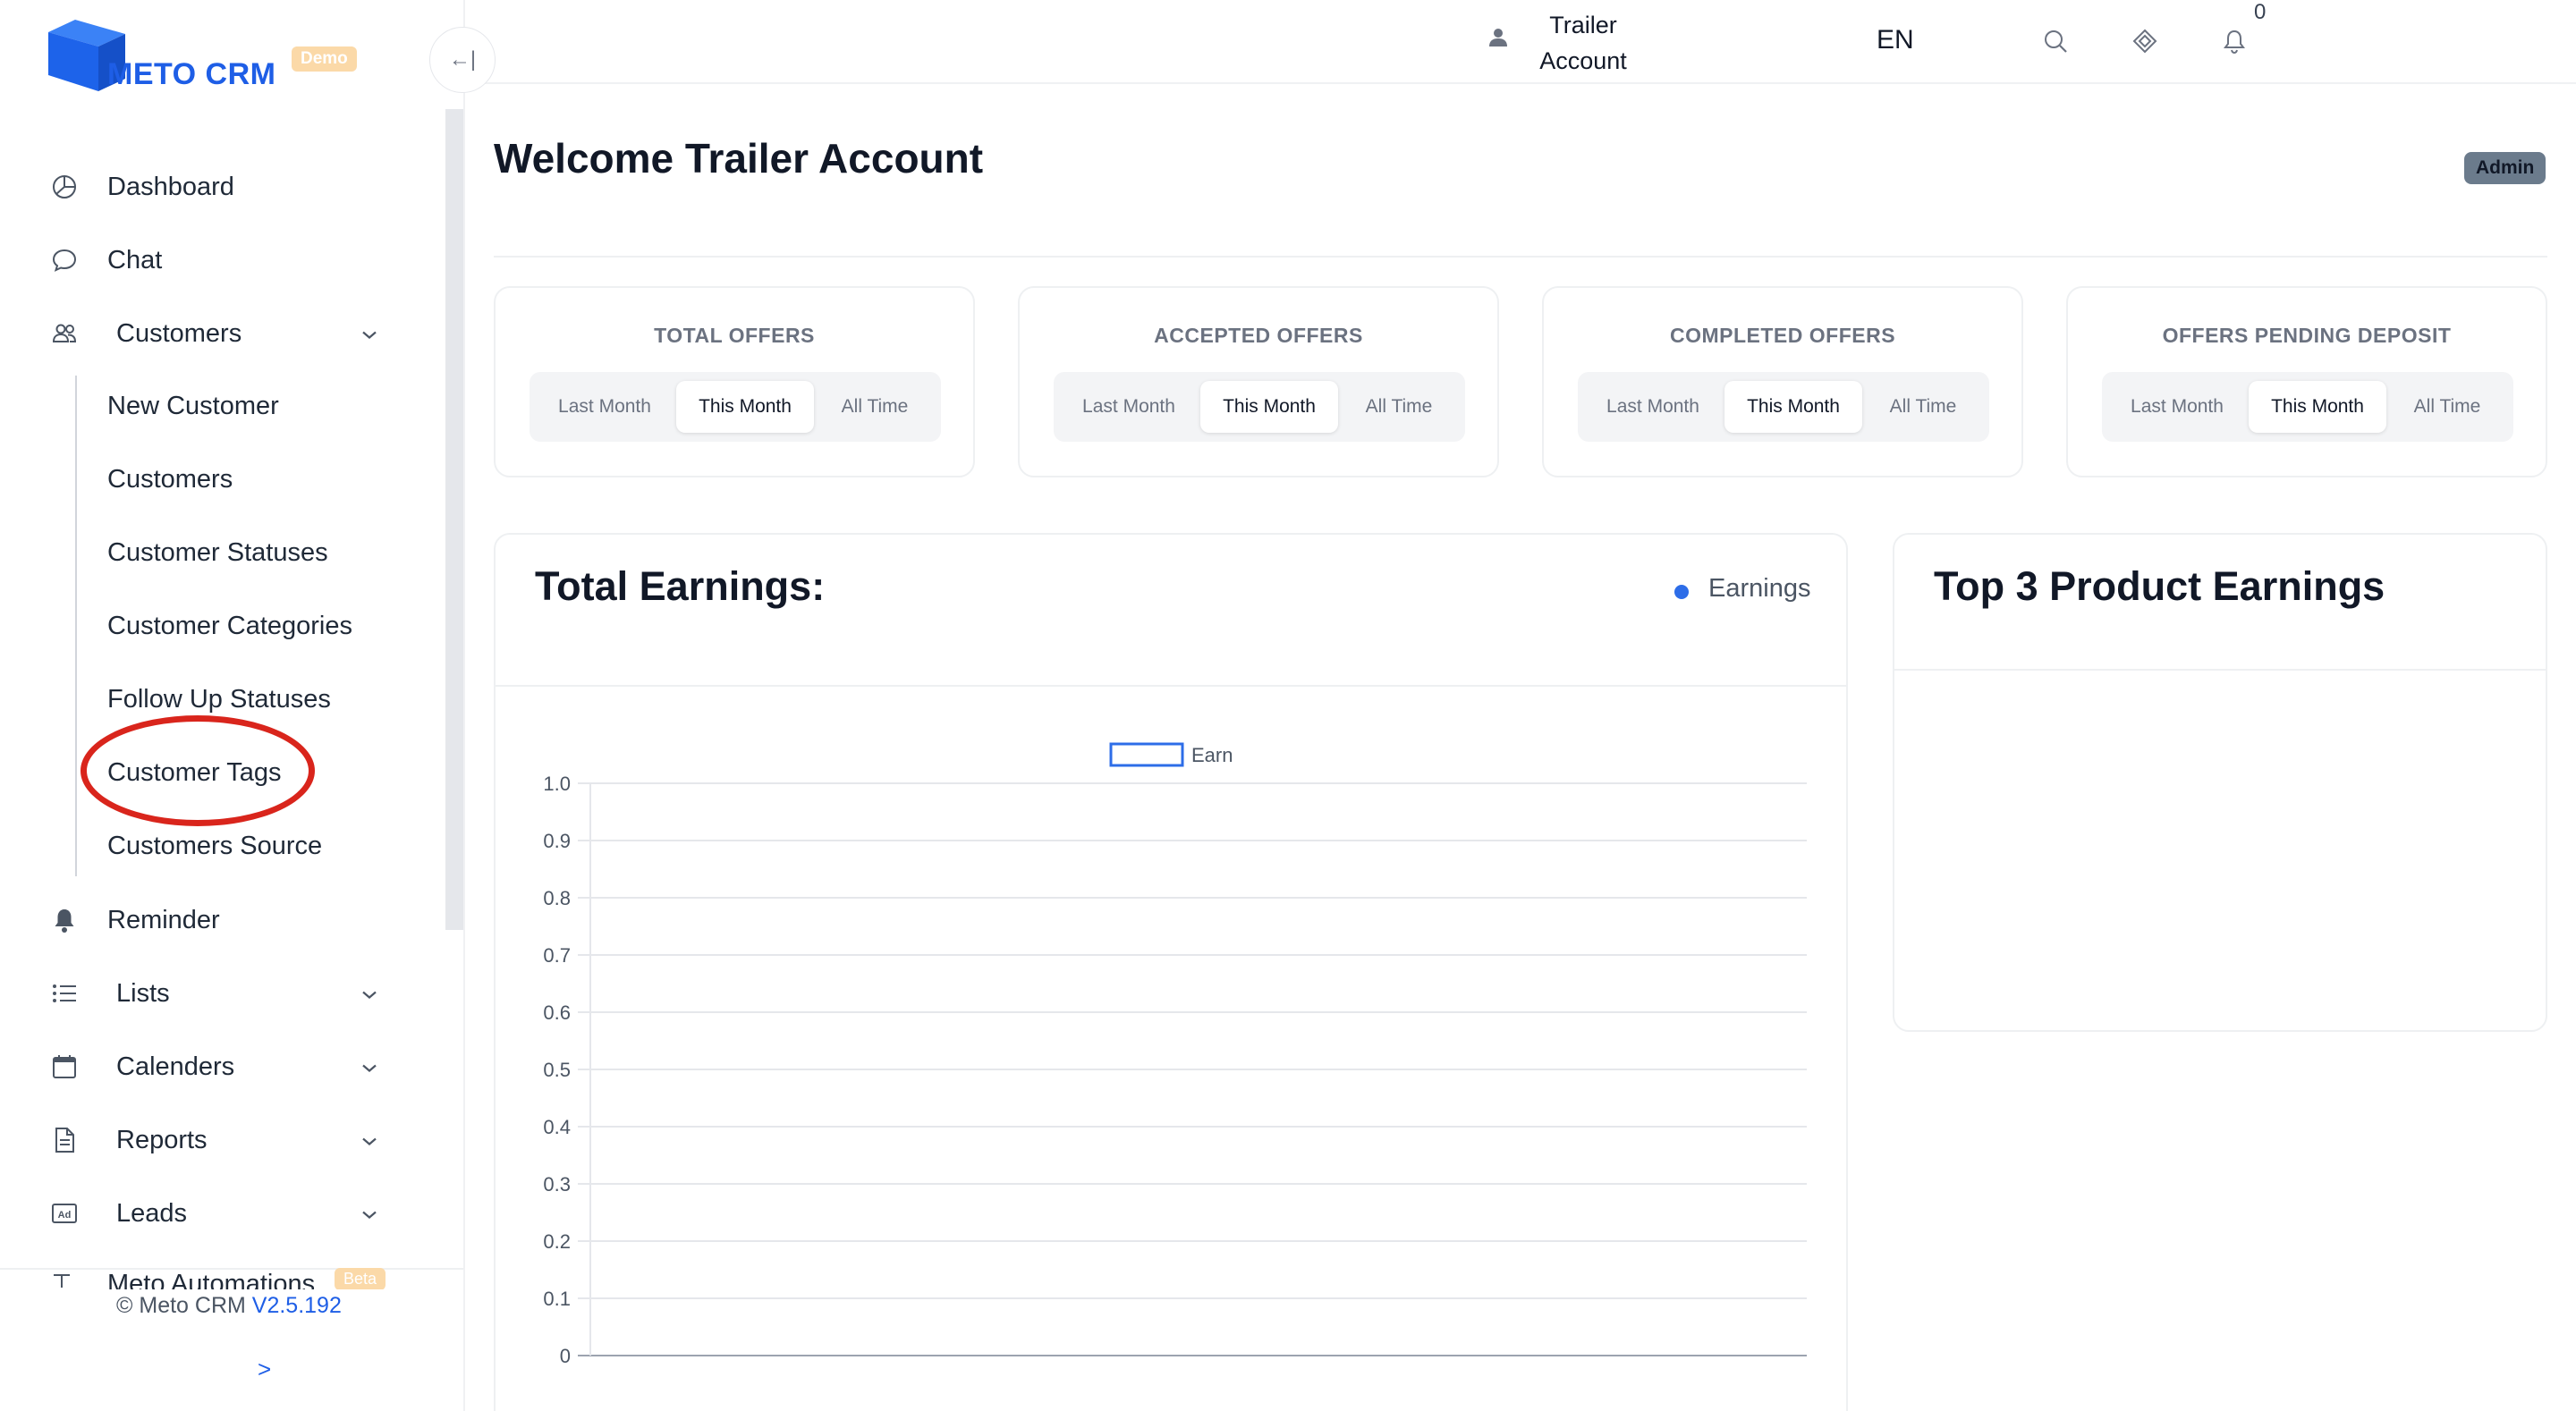 This screenshot has width=2576, height=1411. What do you see at coordinates (181, 1305) in the screenshot?
I see `copyright-label: © Meto CRM` at bounding box center [181, 1305].